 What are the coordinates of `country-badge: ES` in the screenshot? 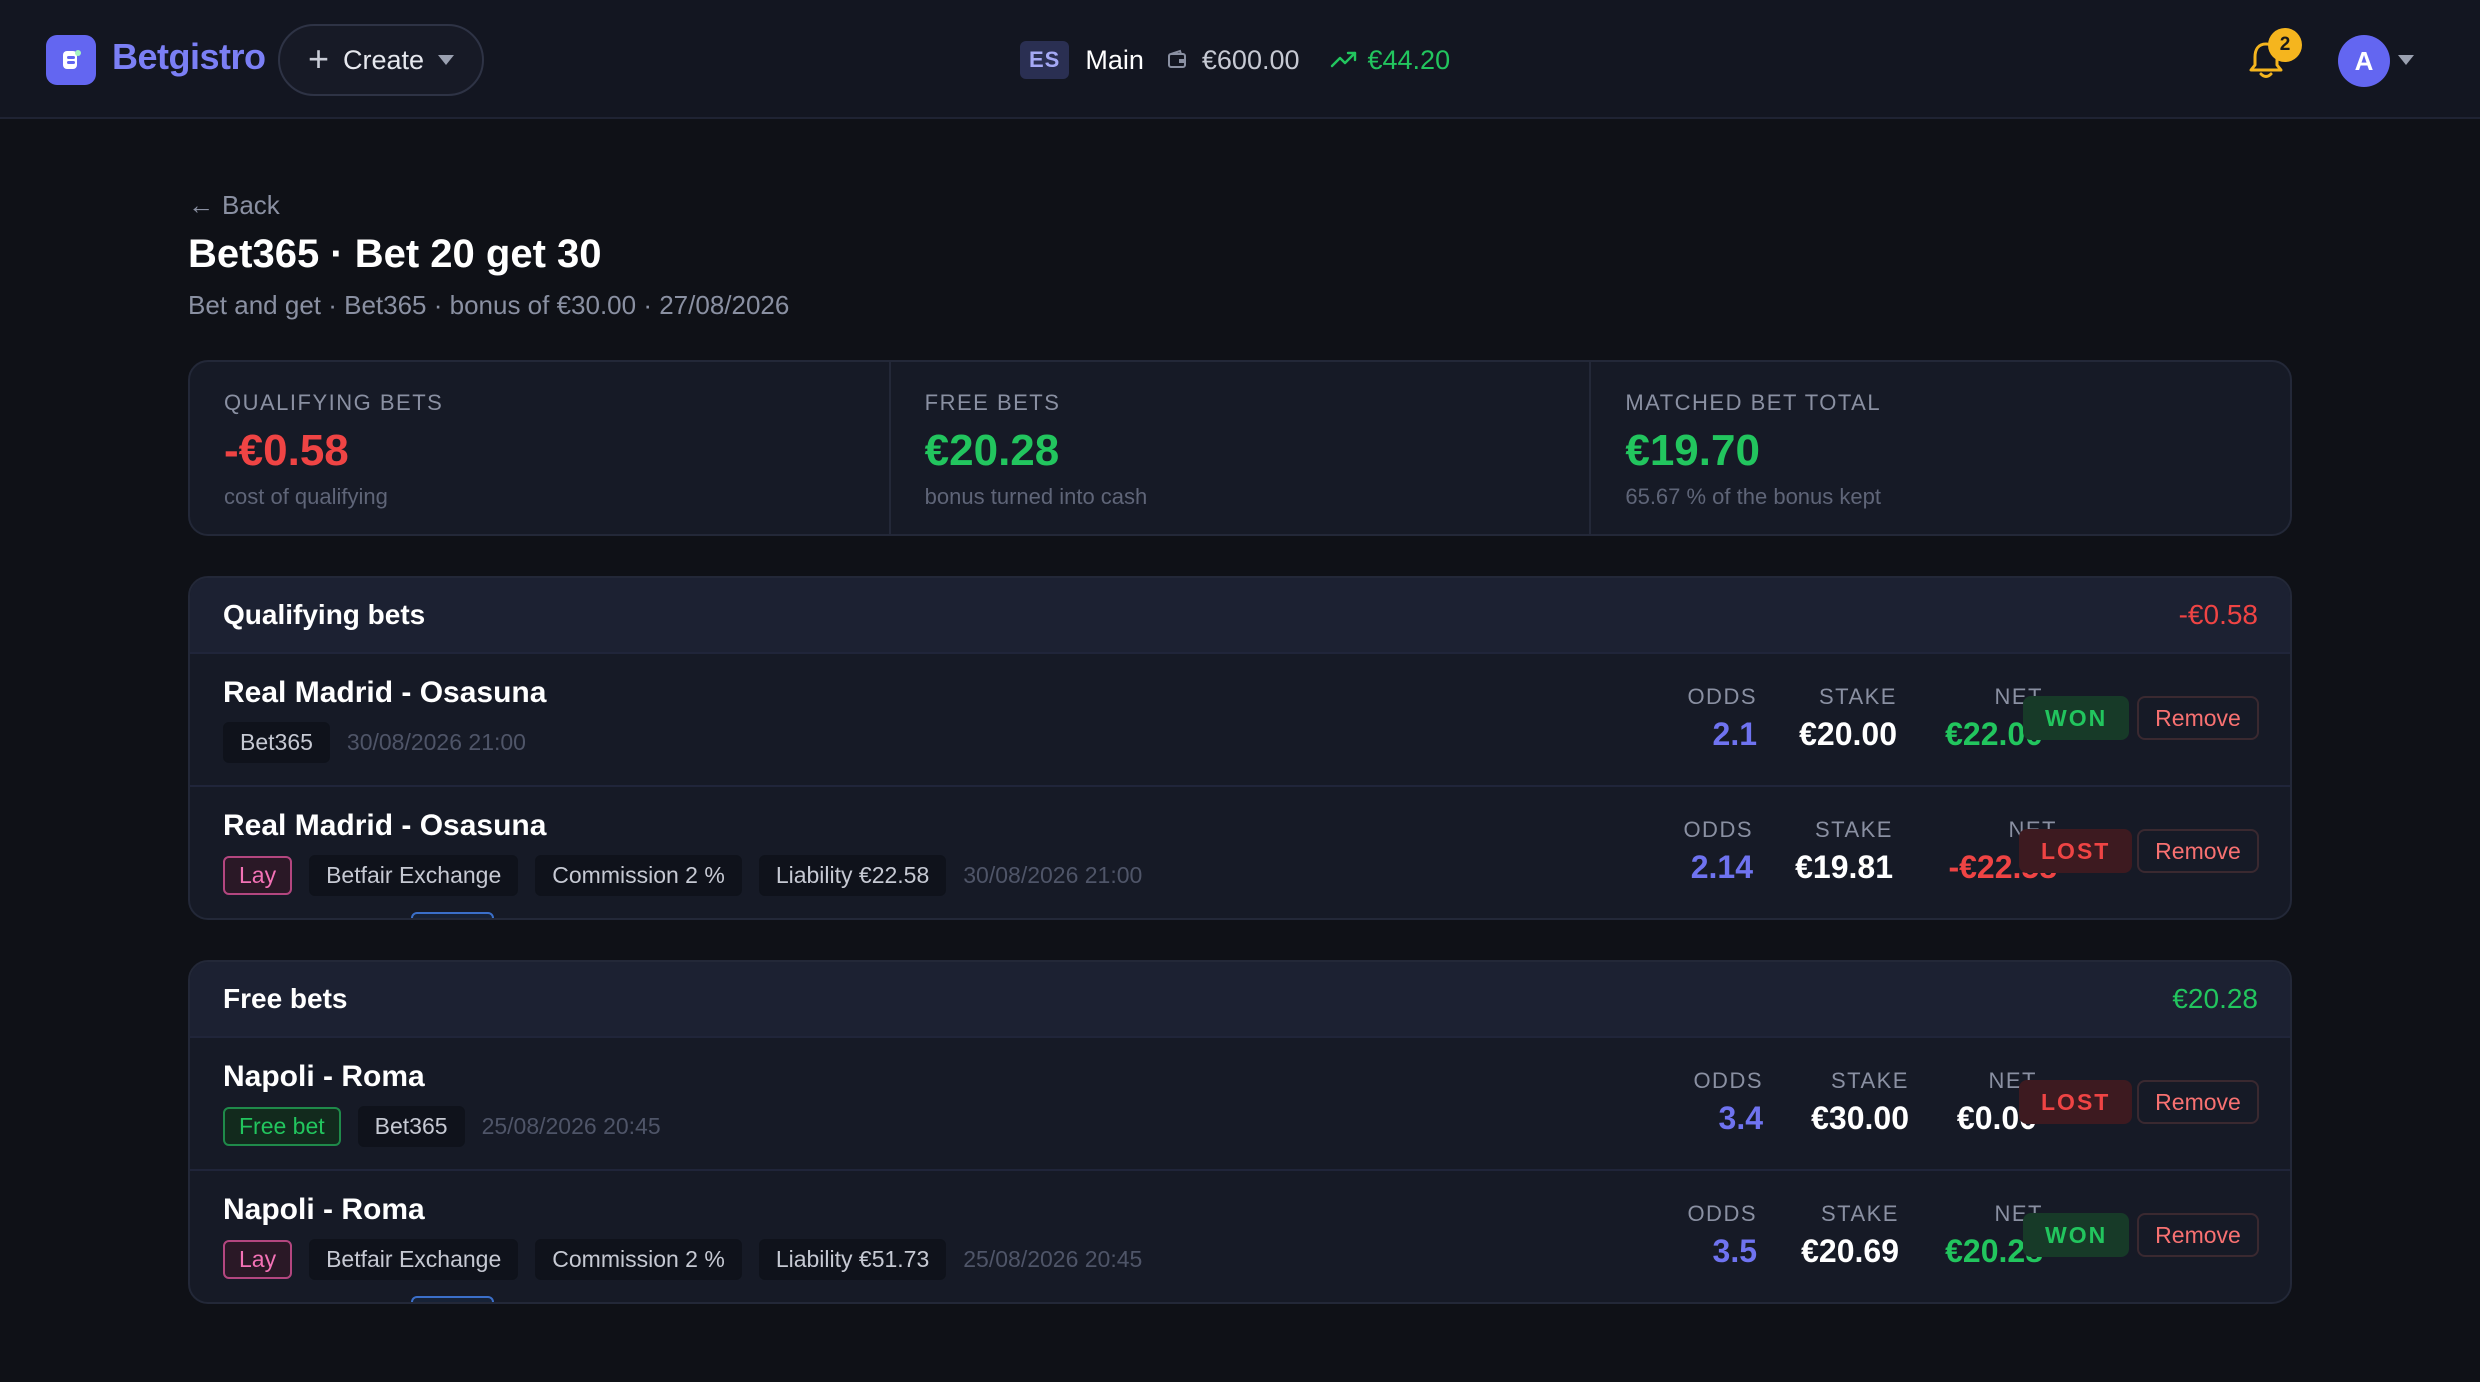 It's located at (1045, 60).